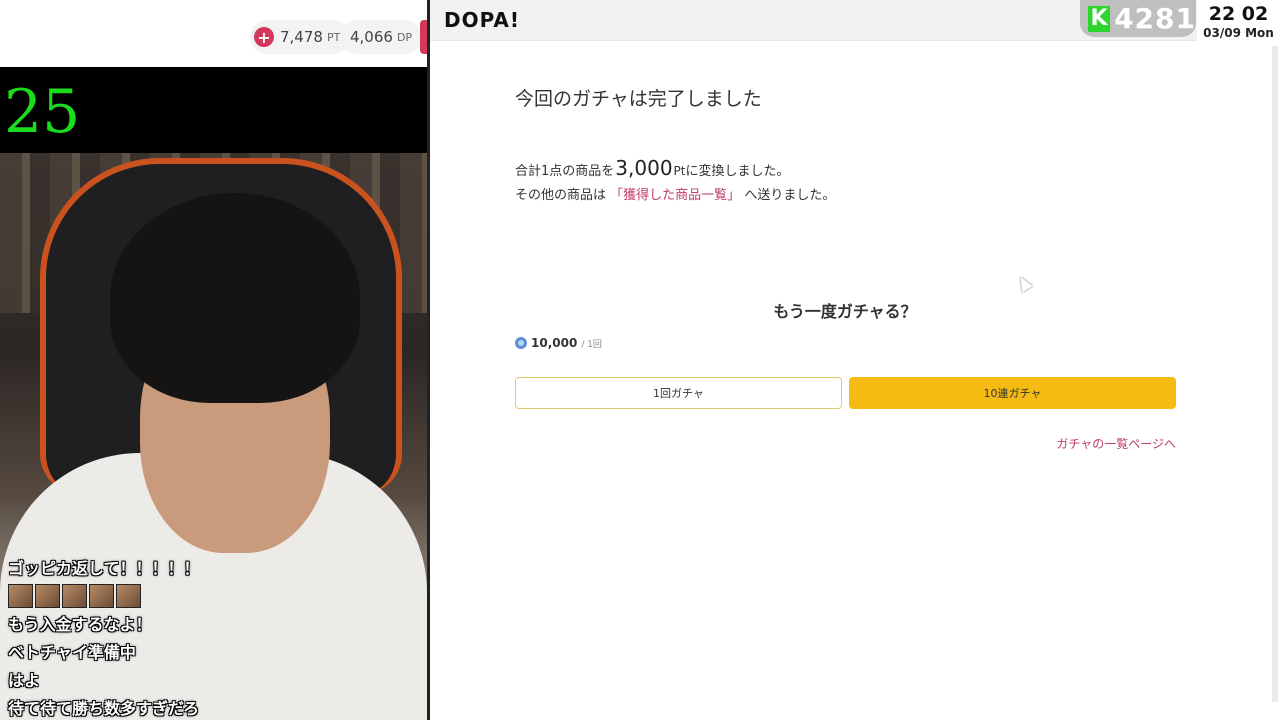 This screenshot has width=1280, height=720. I want to click on chat-message: 待て待て勝ち数多すぎだろ, so click(104, 708).